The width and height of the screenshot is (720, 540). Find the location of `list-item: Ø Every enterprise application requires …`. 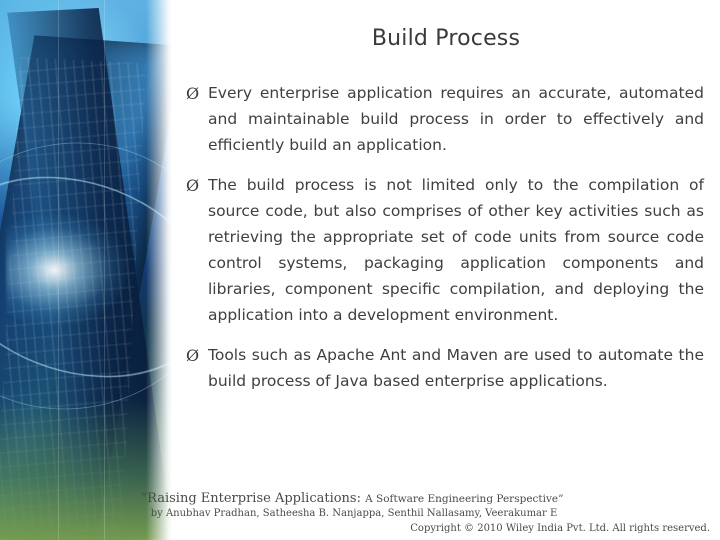

list-item: Ø Every enterprise application requires … is located at coordinates (445, 119).